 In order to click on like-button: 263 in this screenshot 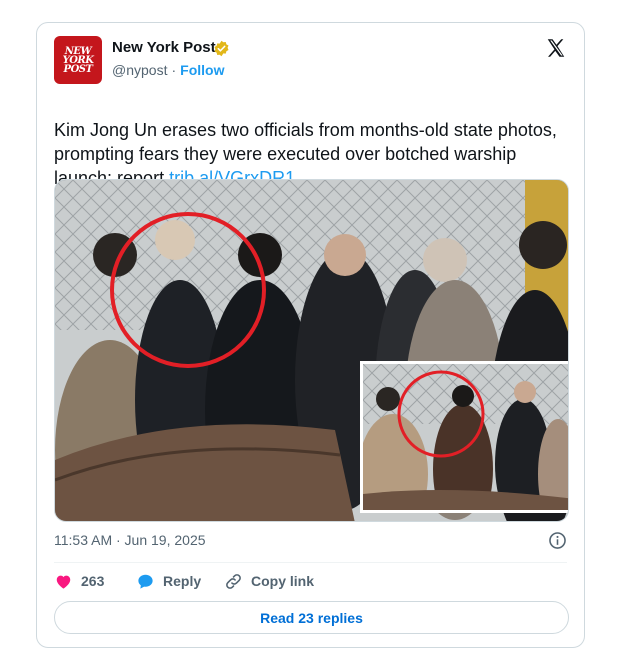, I will do `click(79, 581)`.